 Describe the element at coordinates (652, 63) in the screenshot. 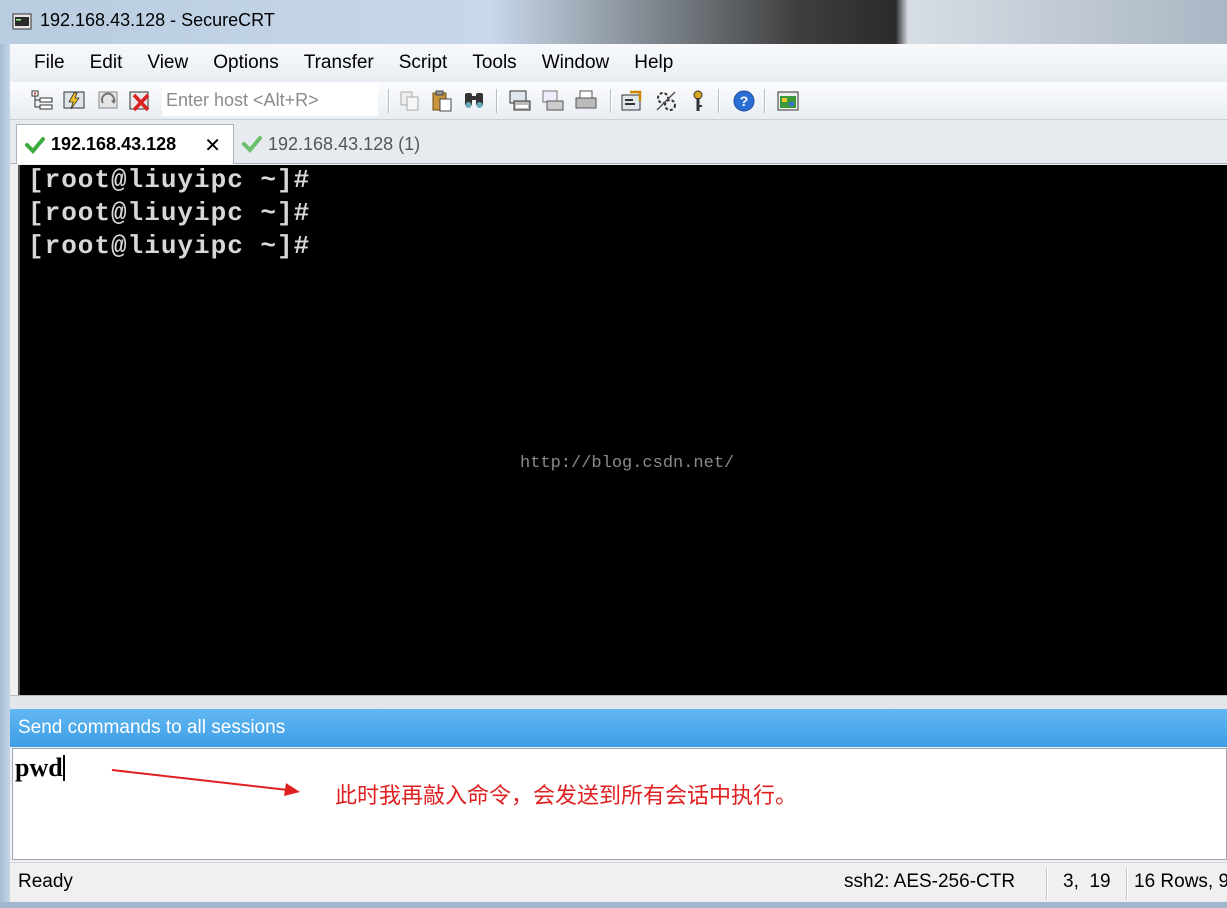

I see `menu-help: Help` at that location.